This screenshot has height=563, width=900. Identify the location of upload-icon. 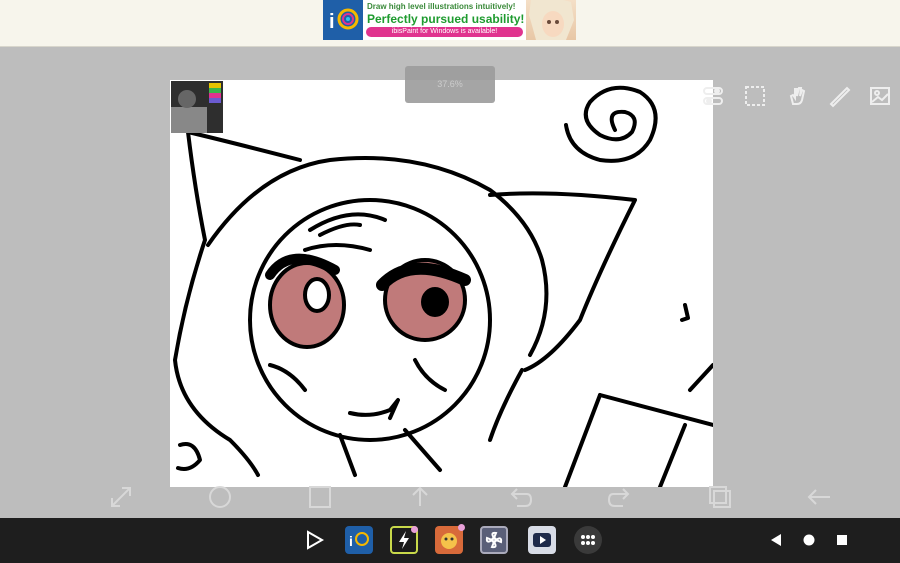
(420, 497).